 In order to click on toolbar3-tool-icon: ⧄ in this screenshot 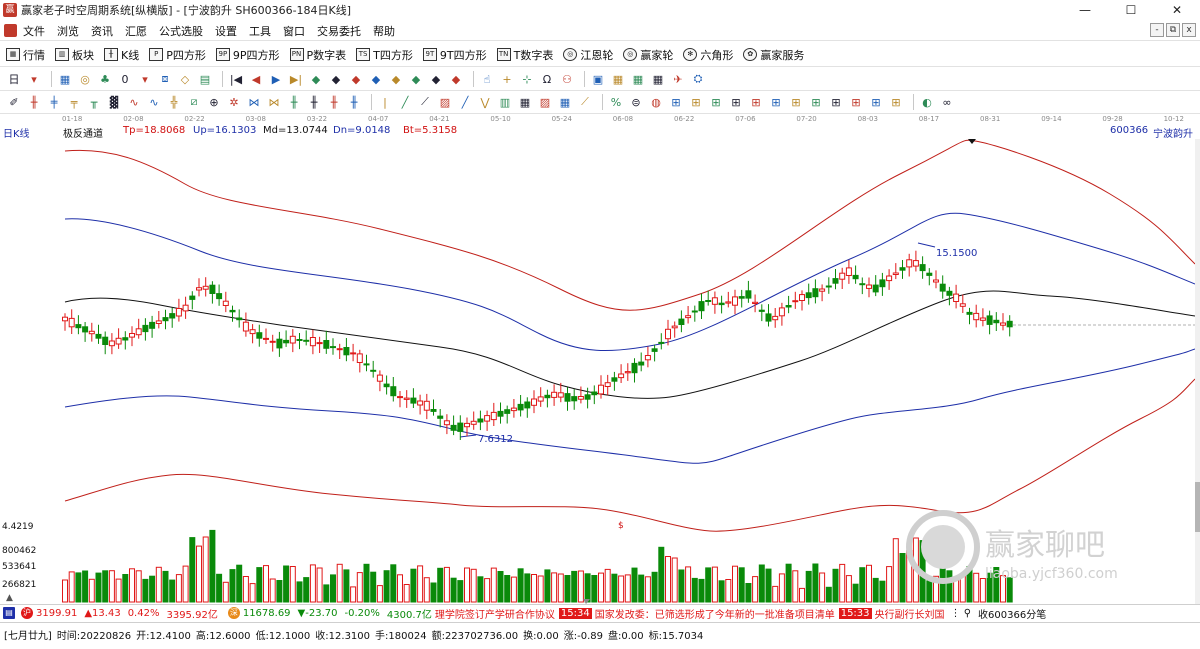, I will do `click(194, 102)`.